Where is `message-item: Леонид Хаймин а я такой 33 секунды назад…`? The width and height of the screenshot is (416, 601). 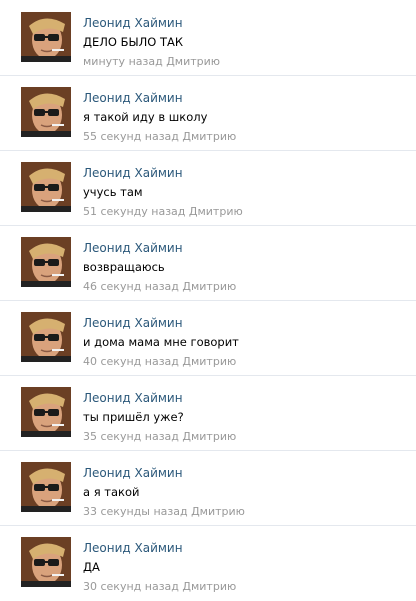 message-item: Леонид Хаймин а я такой 33 секунды назад… is located at coordinates (208, 487).